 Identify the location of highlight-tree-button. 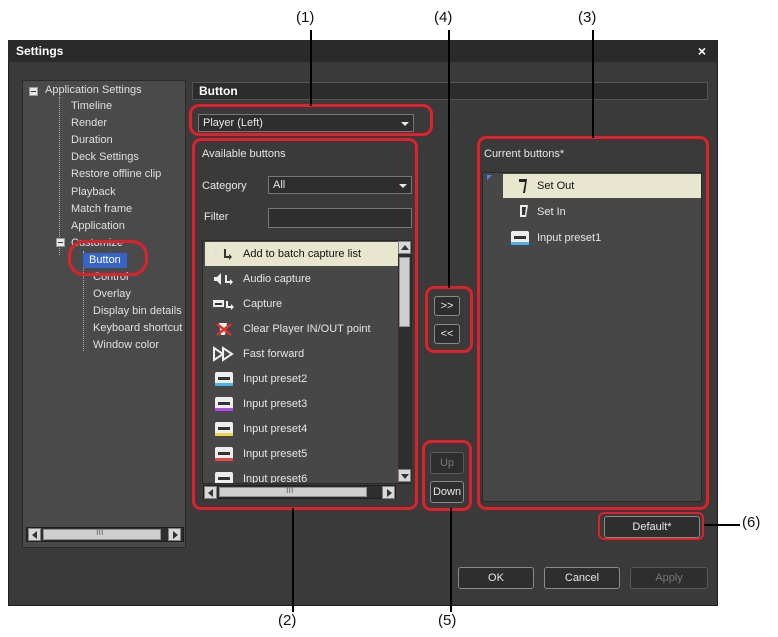
(108, 258).